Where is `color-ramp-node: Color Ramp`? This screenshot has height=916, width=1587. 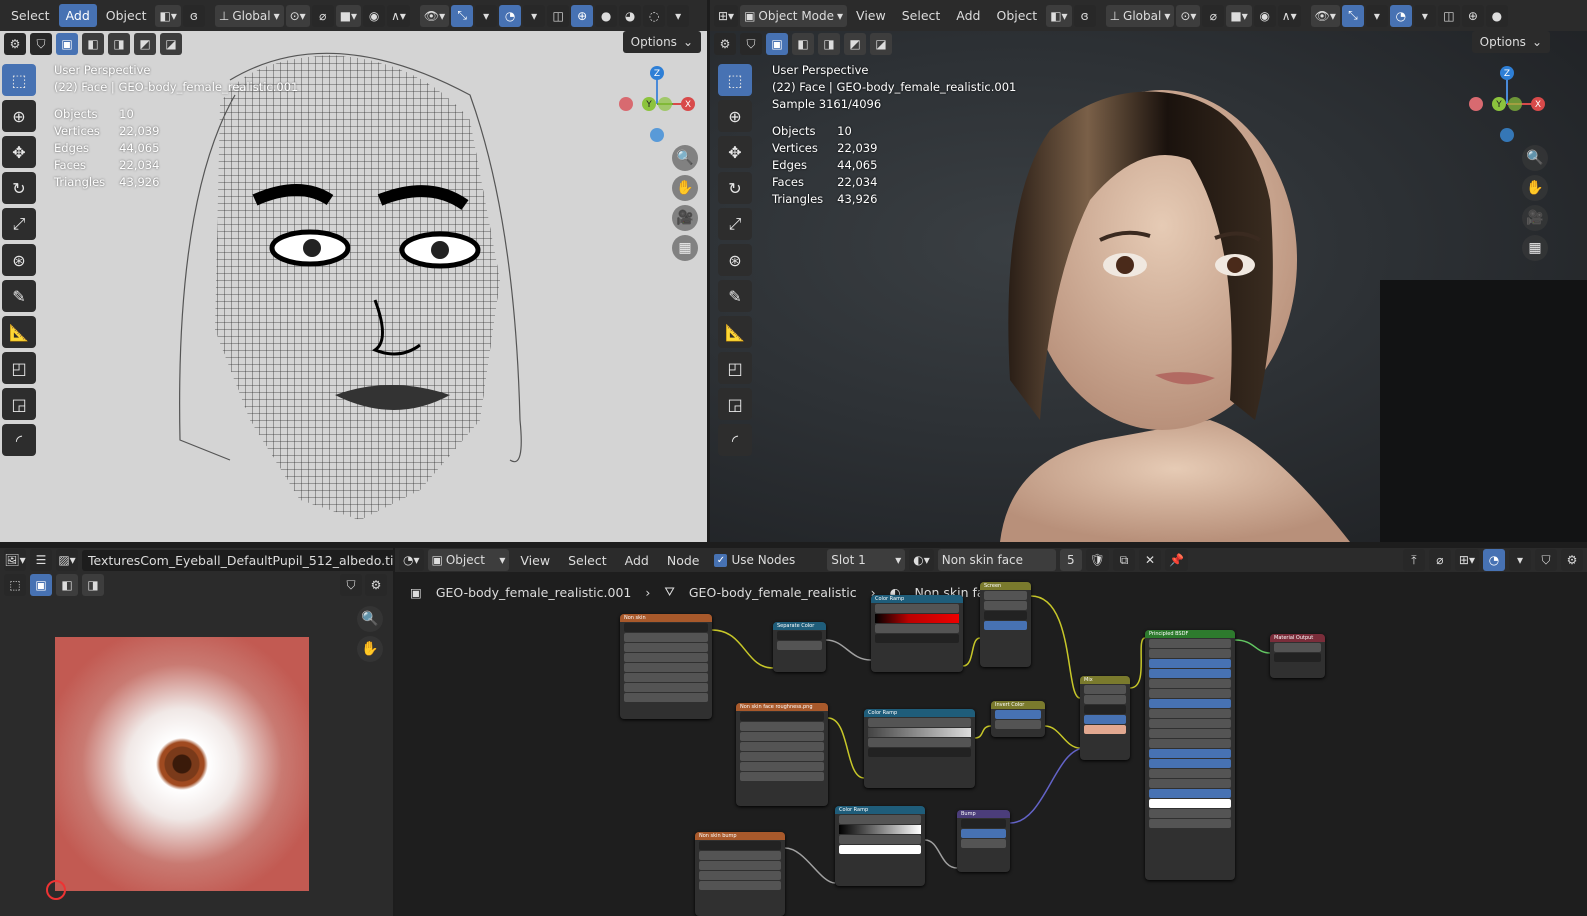
color-ramp-node: Color Ramp is located at coordinates (917, 633).